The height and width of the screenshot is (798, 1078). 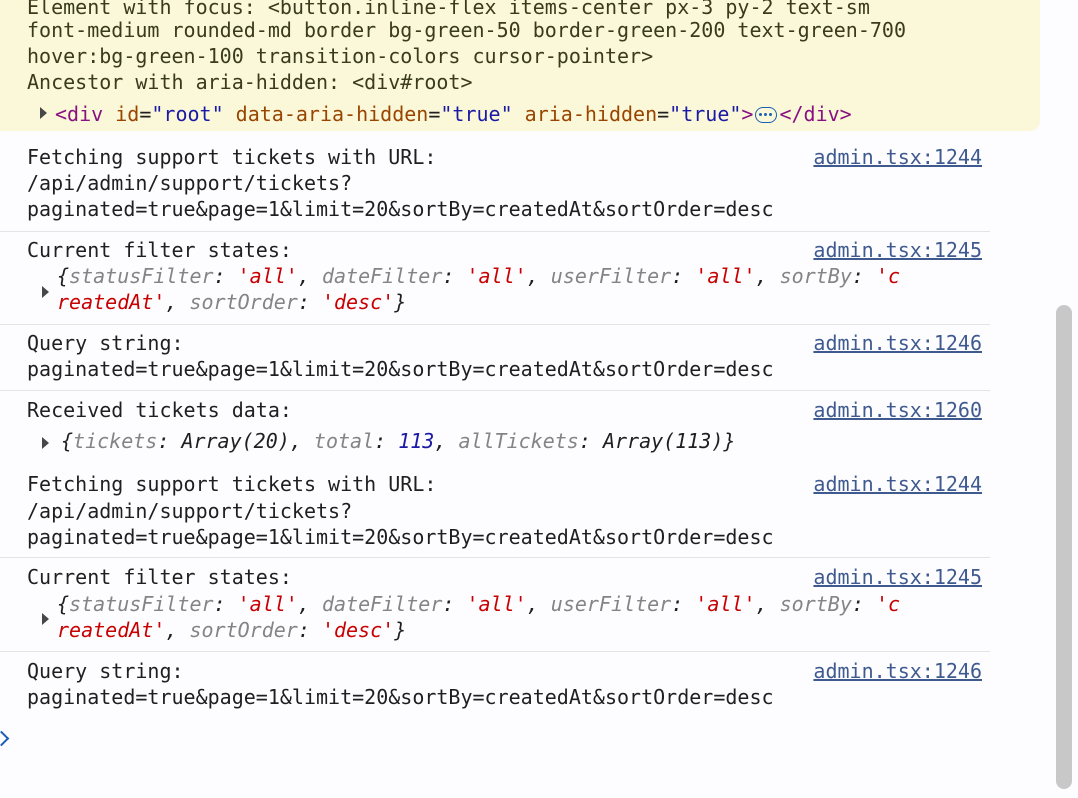 What do you see at coordinates (5, 738) in the screenshot?
I see `console-prompt-chevron-icon` at bounding box center [5, 738].